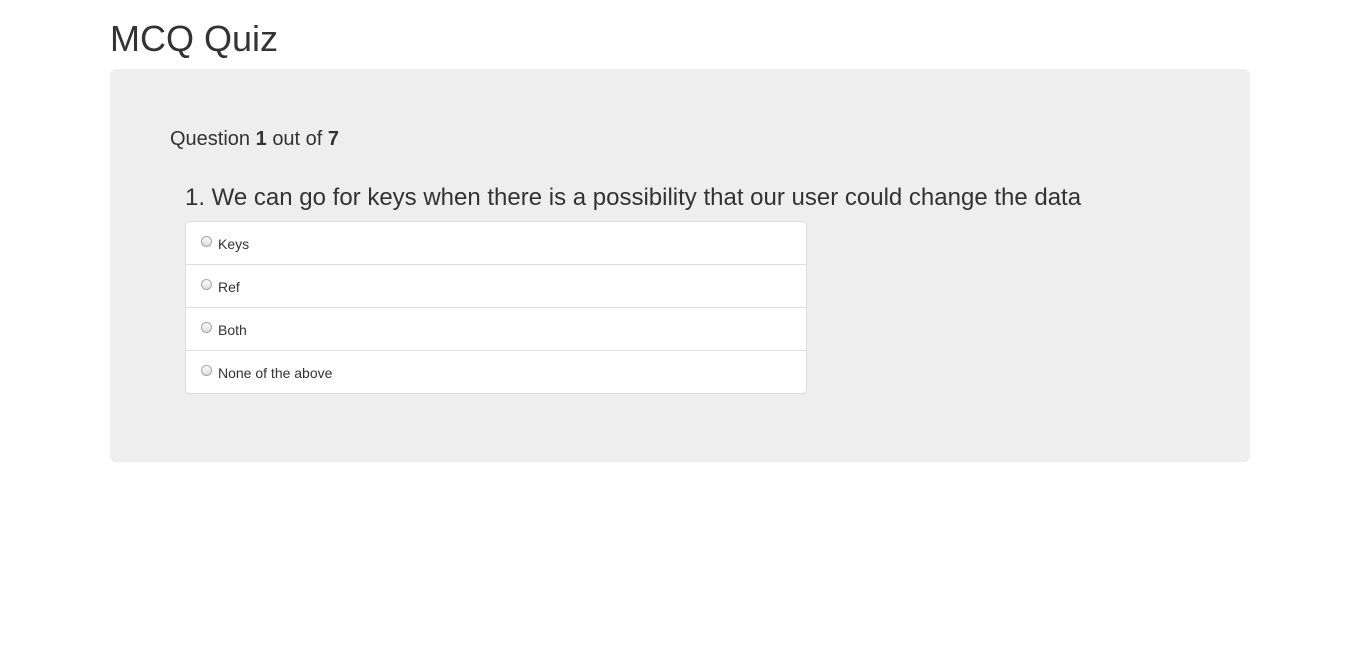 Image resolution: width=1363 pixels, height=655 pixels. I want to click on progress-total: 7, so click(333, 139).